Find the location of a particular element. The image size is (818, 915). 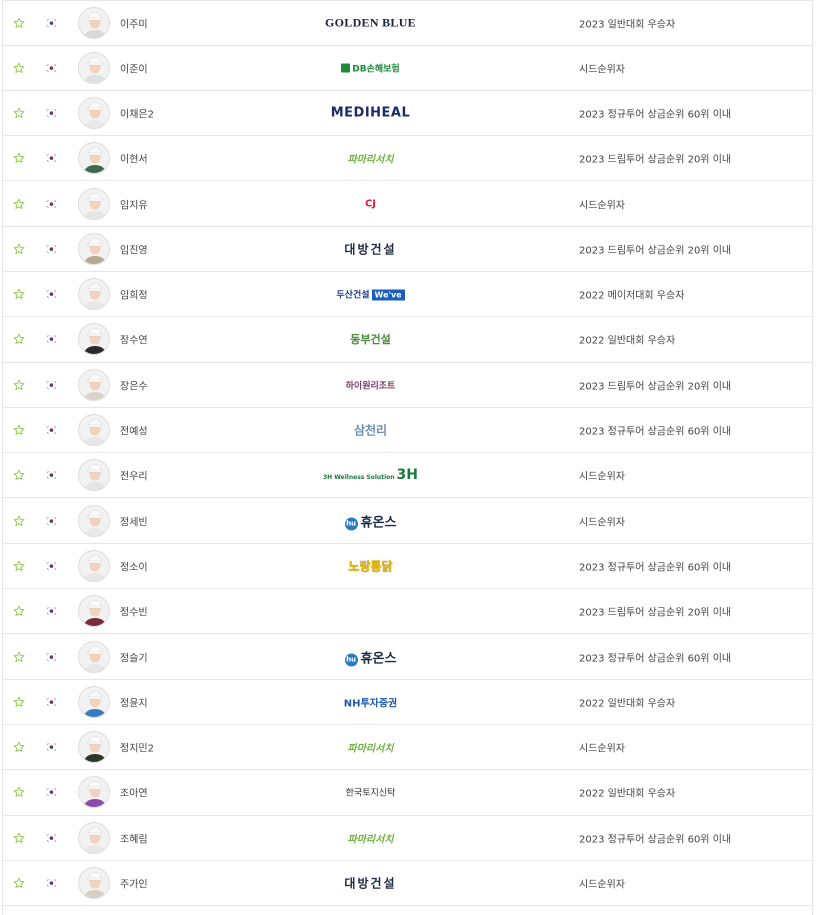

sponsor-logo: 한국토지신탁 is located at coordinates (370, 792).